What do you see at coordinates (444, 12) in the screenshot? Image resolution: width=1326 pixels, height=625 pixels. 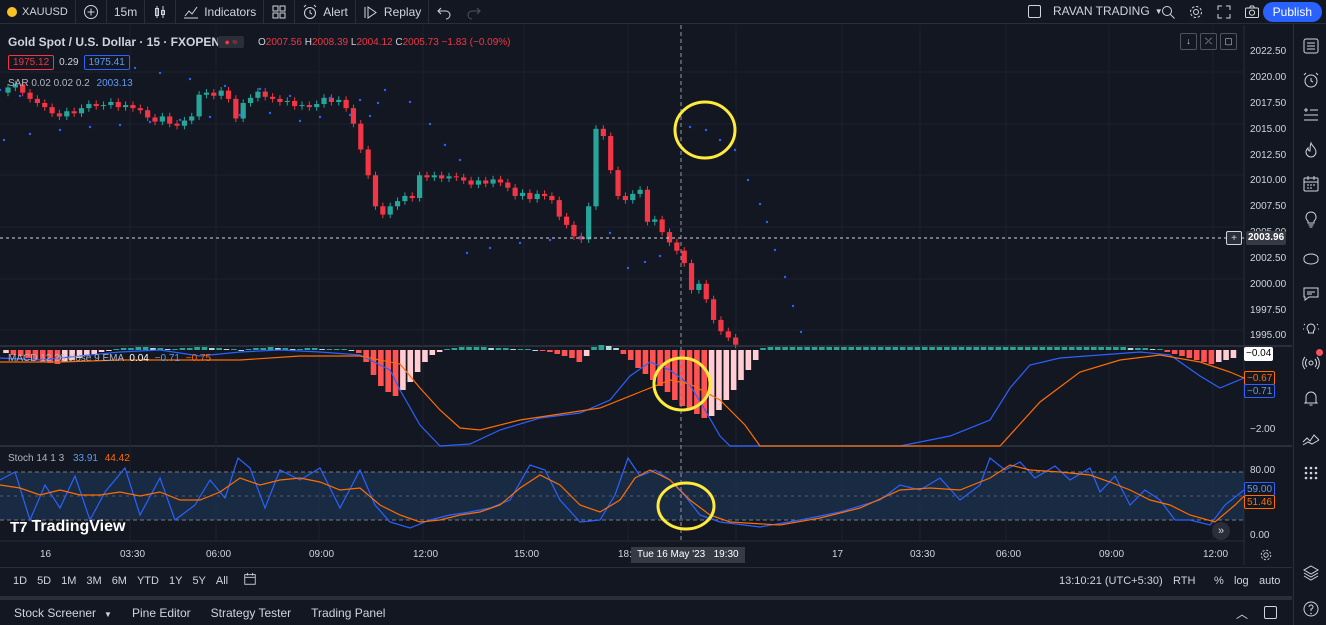 I see `undo-button` at bounding box center [444, 12].